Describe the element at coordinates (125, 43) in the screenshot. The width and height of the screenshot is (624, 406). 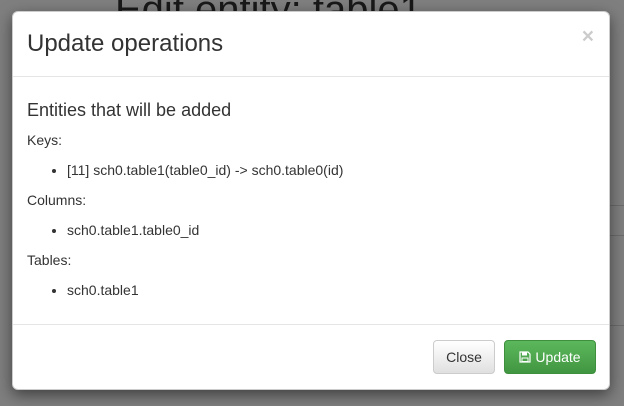
I see `modal-title: Update operations` at that location.